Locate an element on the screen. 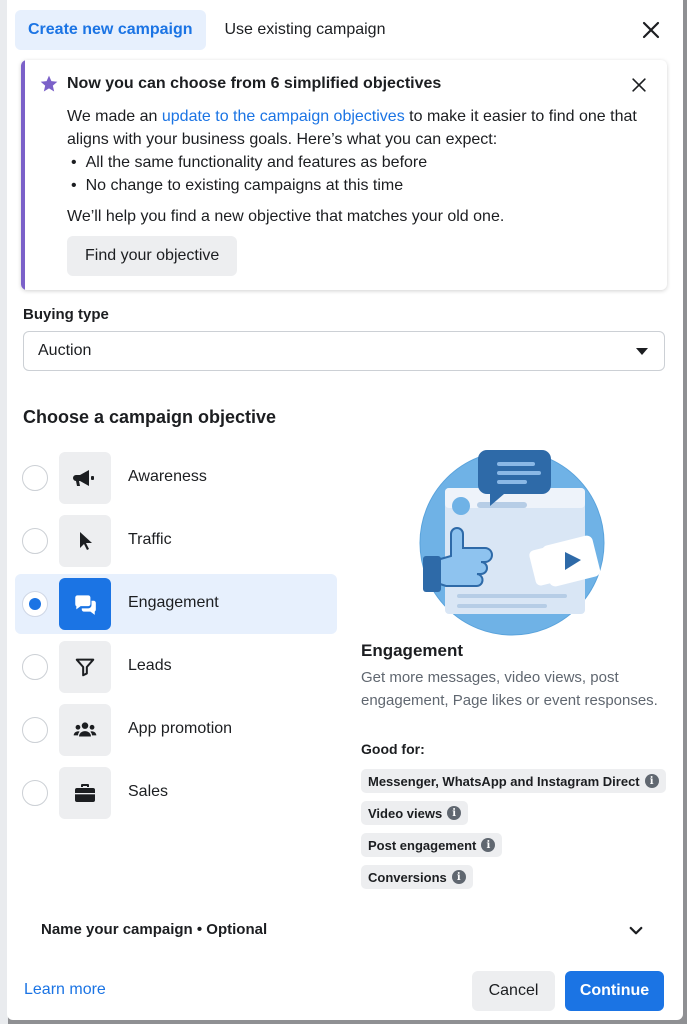  learn-more-link: Learn more is located at coordinates (65, 990).